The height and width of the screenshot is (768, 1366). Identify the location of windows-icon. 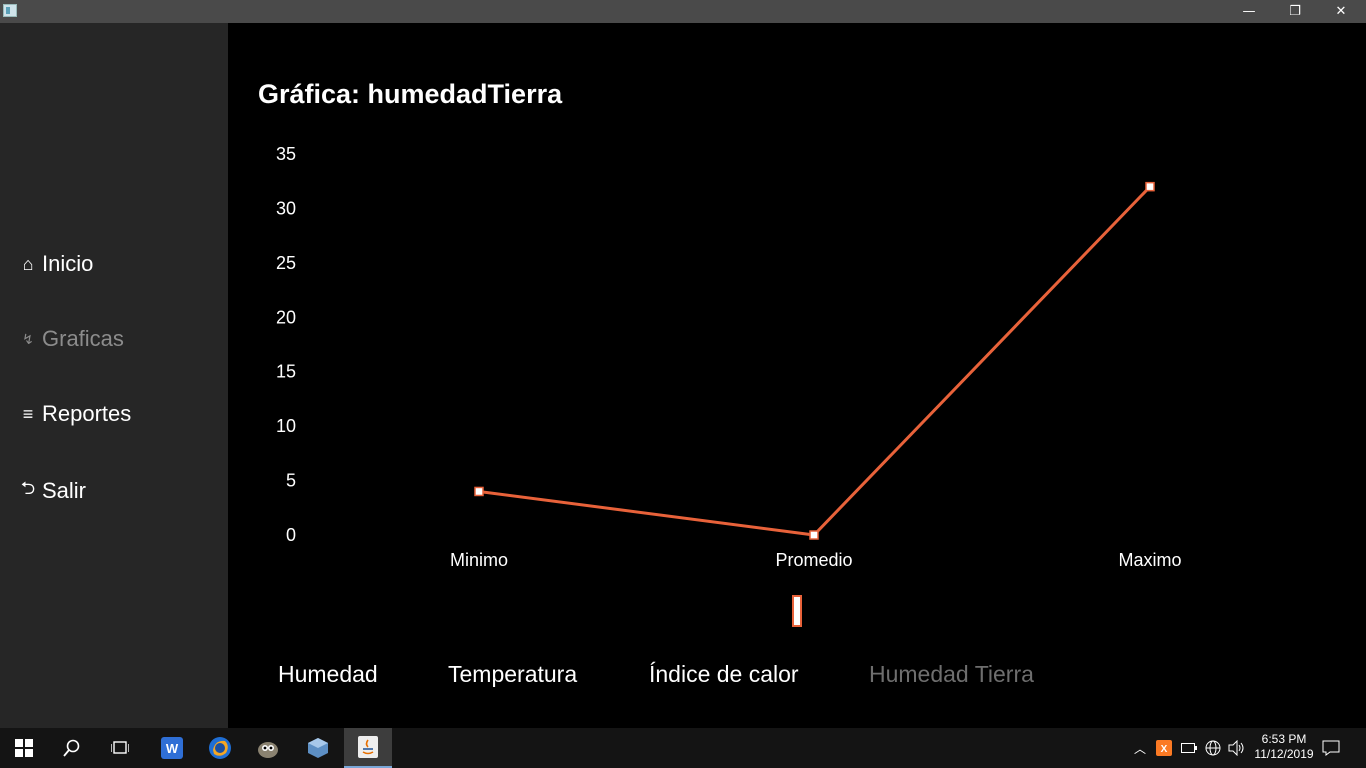
(24, 748).